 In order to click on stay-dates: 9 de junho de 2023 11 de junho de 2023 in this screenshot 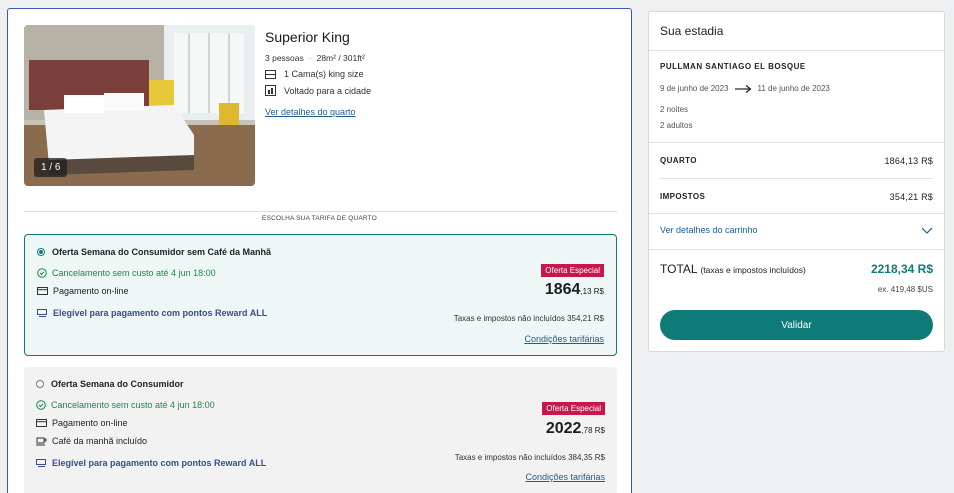, I will do `click(745, 88)`.